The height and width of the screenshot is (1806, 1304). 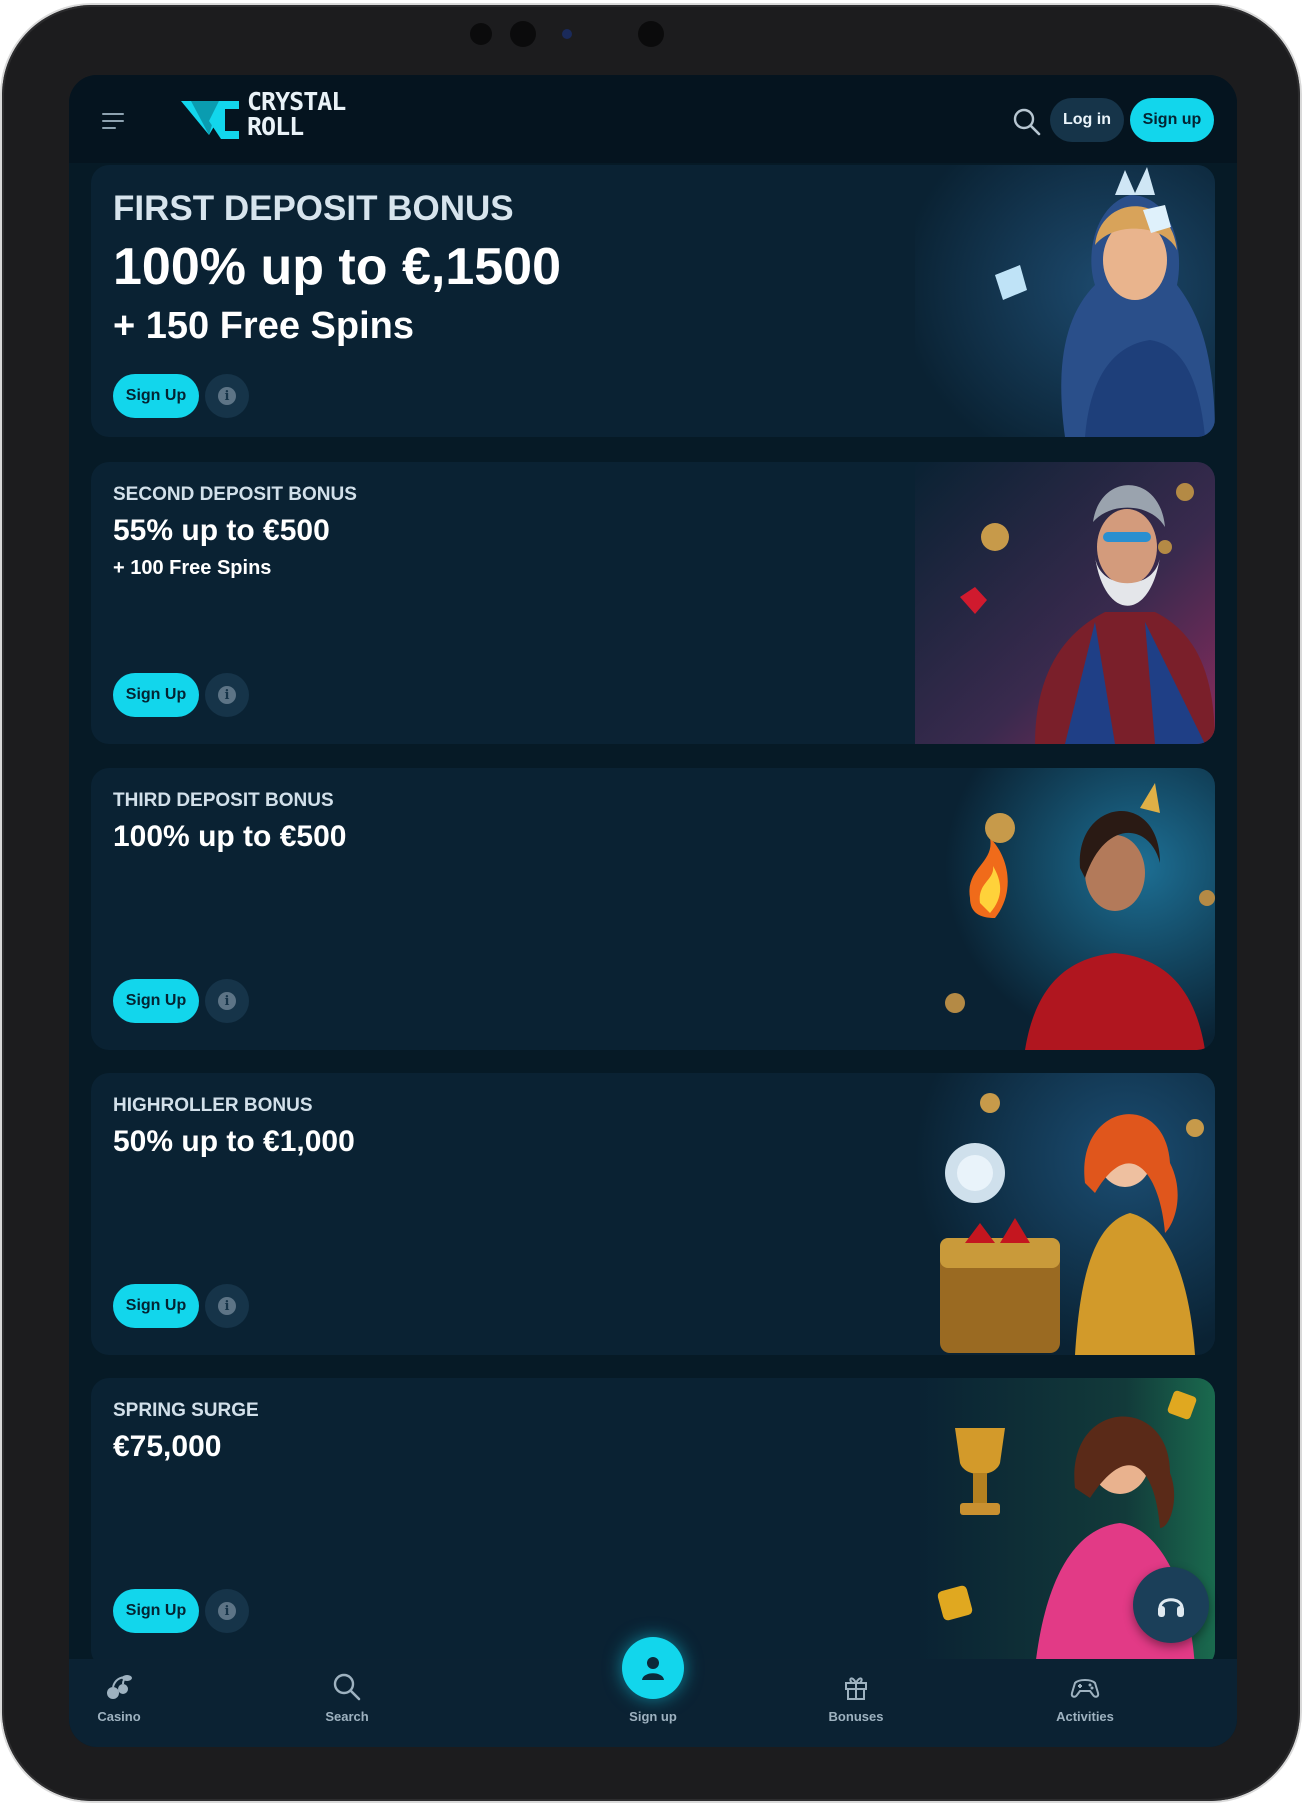 What do you see at coordinates (221, 530) in the screenshot?
I see `card-title: 55% up to €500` at bounding box center [221, 530].